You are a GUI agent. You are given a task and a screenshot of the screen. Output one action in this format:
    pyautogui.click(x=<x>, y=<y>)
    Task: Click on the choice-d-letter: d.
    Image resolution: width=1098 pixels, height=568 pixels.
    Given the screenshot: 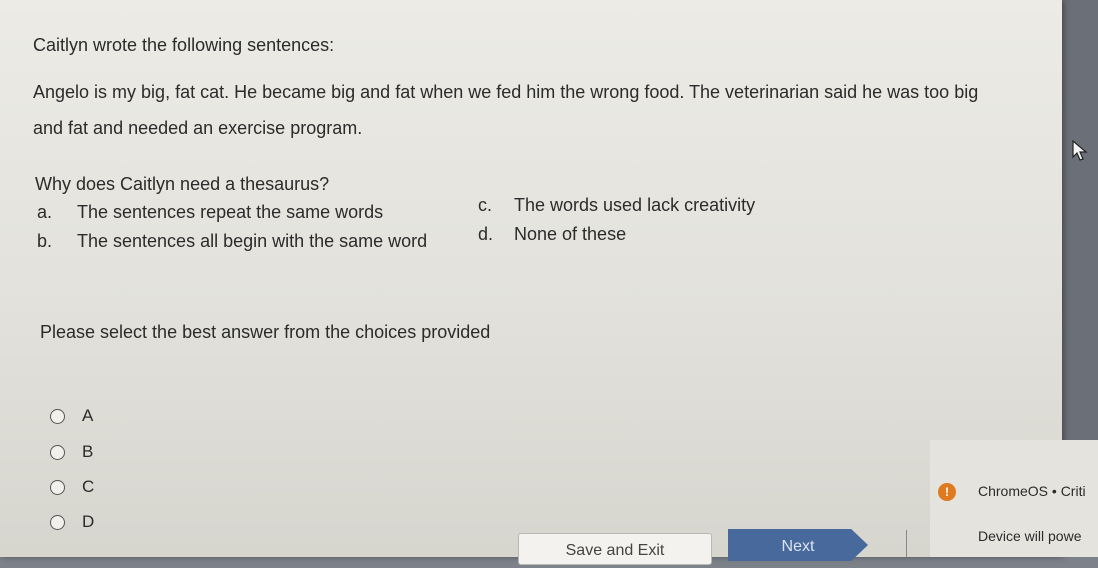 What is the action you would take?
    pyautogui.click(x=486, y=234)
    